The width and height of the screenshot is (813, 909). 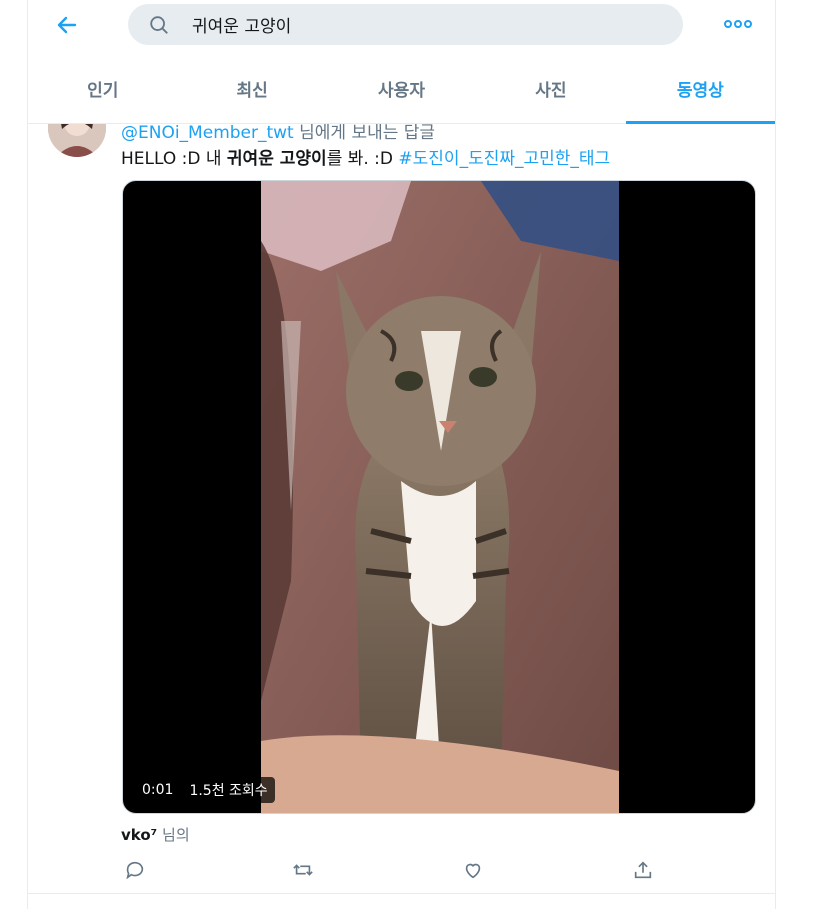 I want to click on search-icon, so click(x=159, y=25).